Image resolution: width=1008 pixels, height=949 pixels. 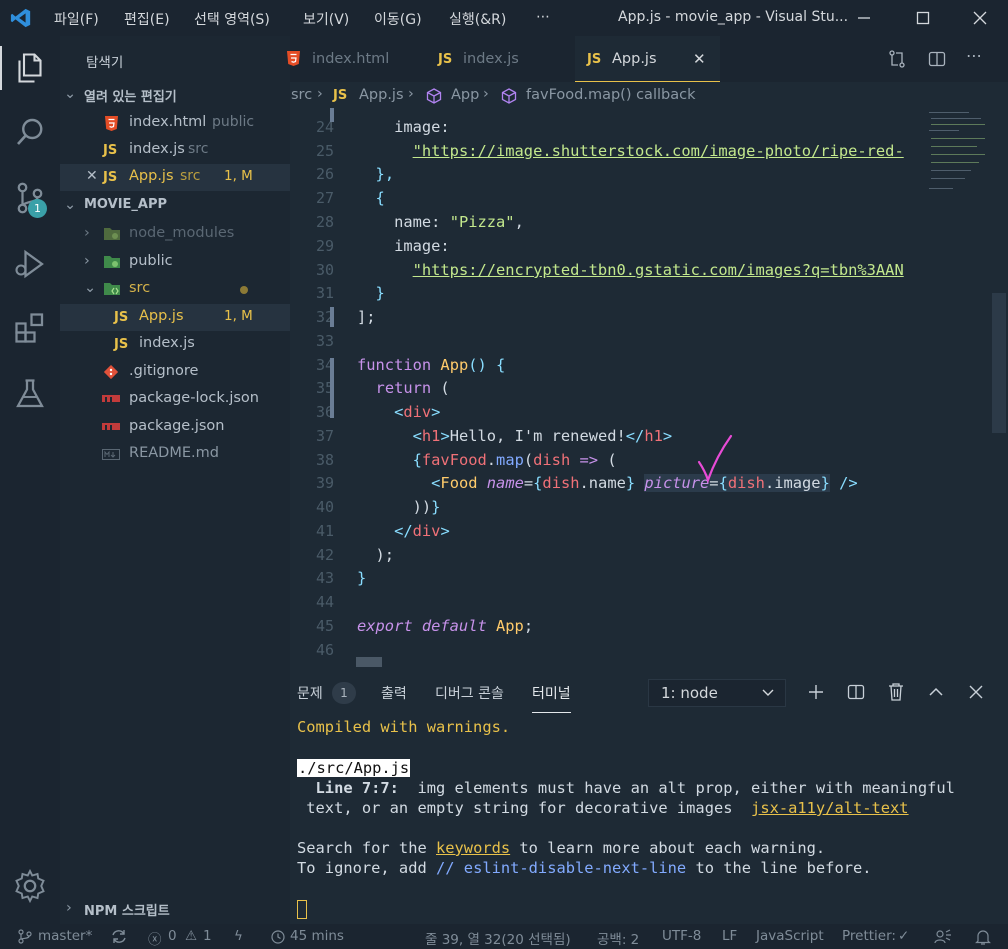 What do you see at coordinates (111, 398) in the screenshot?
I see `npm-icon` at bounding box center [111, 398].